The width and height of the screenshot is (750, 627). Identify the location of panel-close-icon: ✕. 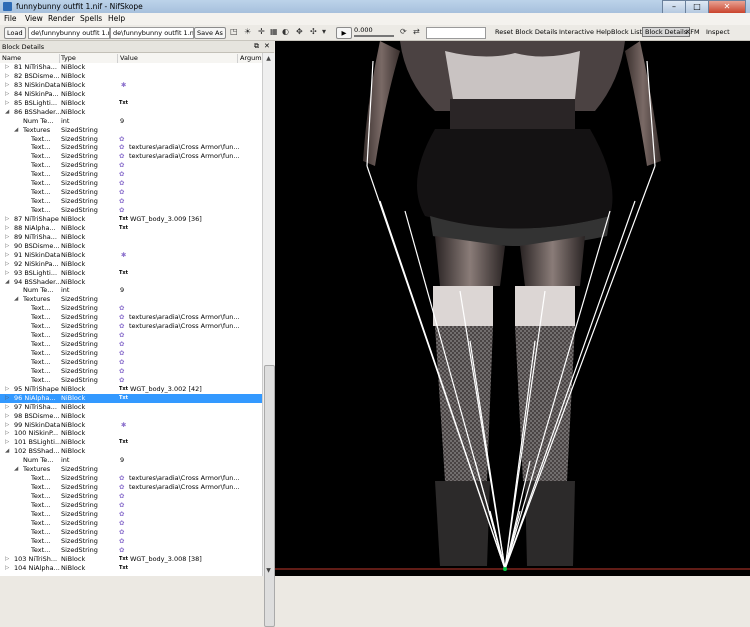
(267, 46).